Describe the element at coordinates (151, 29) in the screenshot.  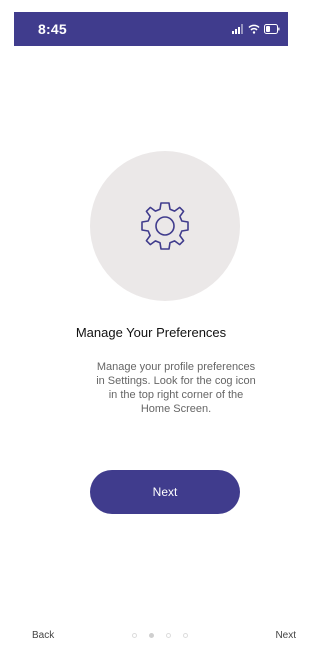
I see `status-bar: 8:45` at that location.